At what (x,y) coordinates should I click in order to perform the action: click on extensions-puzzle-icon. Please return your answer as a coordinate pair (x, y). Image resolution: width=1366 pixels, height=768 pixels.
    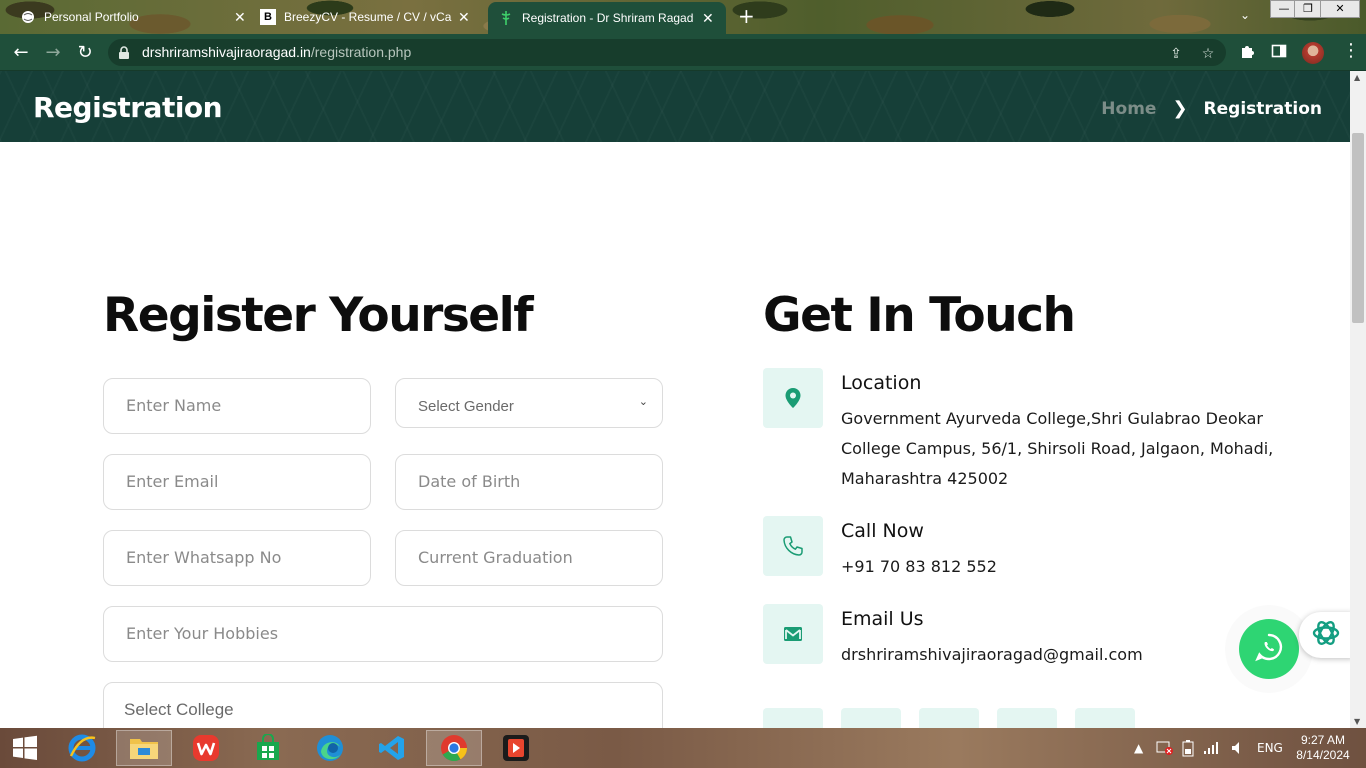
    Looking at the image, I should click on (1247, 53).